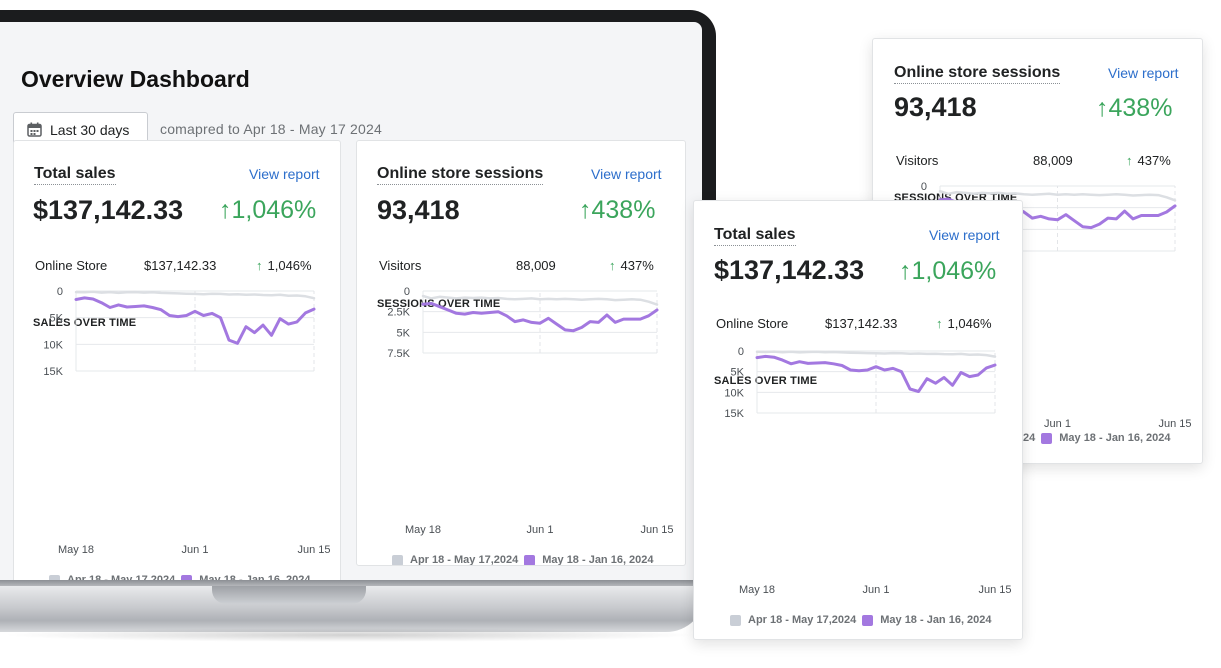  Describe the element at coordinates (398, 354) in the screenshot. I see `y-tick-label: 7.5K` at that location.